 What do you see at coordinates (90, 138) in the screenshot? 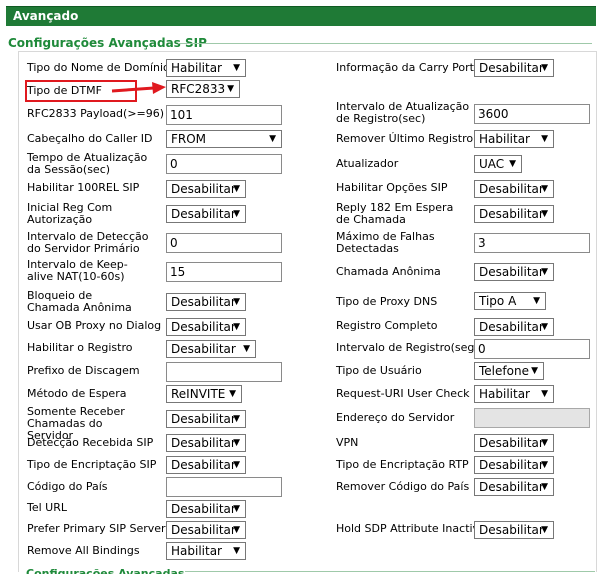
I see `caller-id-header-label: Cabeçalho do Caller ID` at bounding box center [90, 138].